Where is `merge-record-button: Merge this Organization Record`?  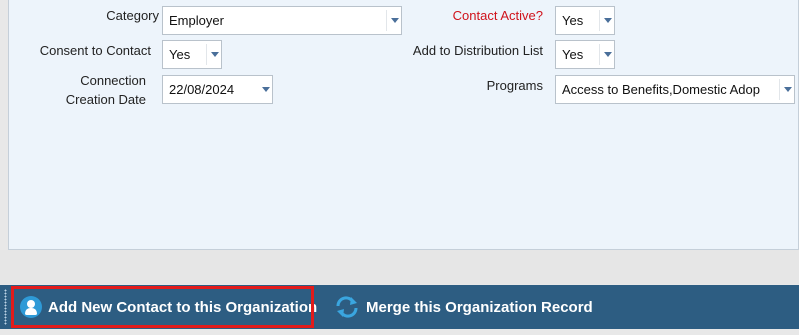
merge-record-button: Merge this Organization Record is located at coordinates (463, 307).